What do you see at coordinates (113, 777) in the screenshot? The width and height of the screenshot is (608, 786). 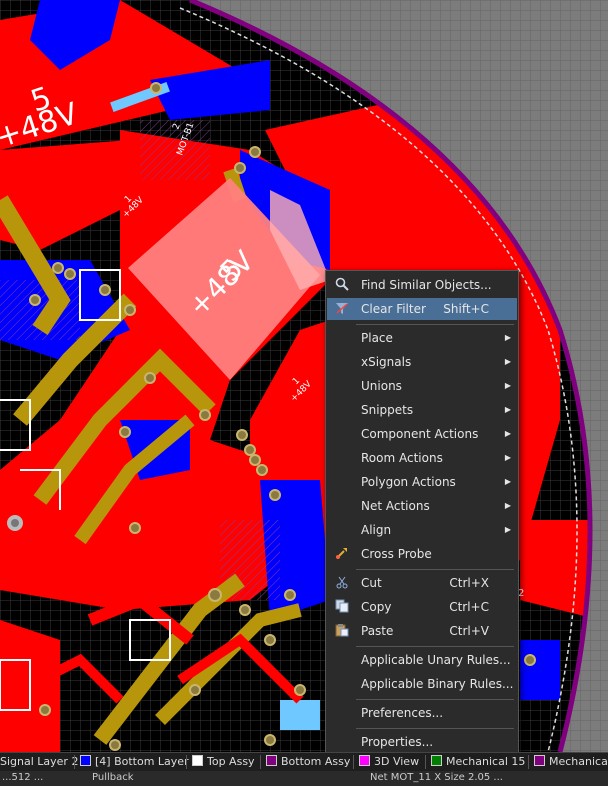 I see `status-mode: Pullback` at bounding box center [113, 777].